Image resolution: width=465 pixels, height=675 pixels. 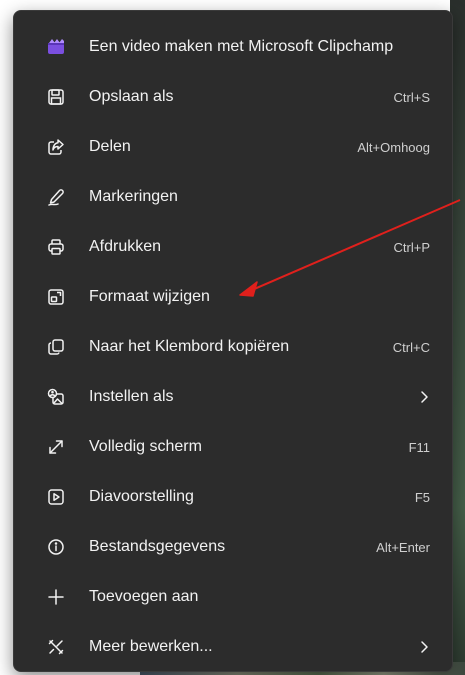 What do you see at coordinates (422, 497) in the screenshot?
I see `shortcut-text: F5` at bounding box center [422, 497].